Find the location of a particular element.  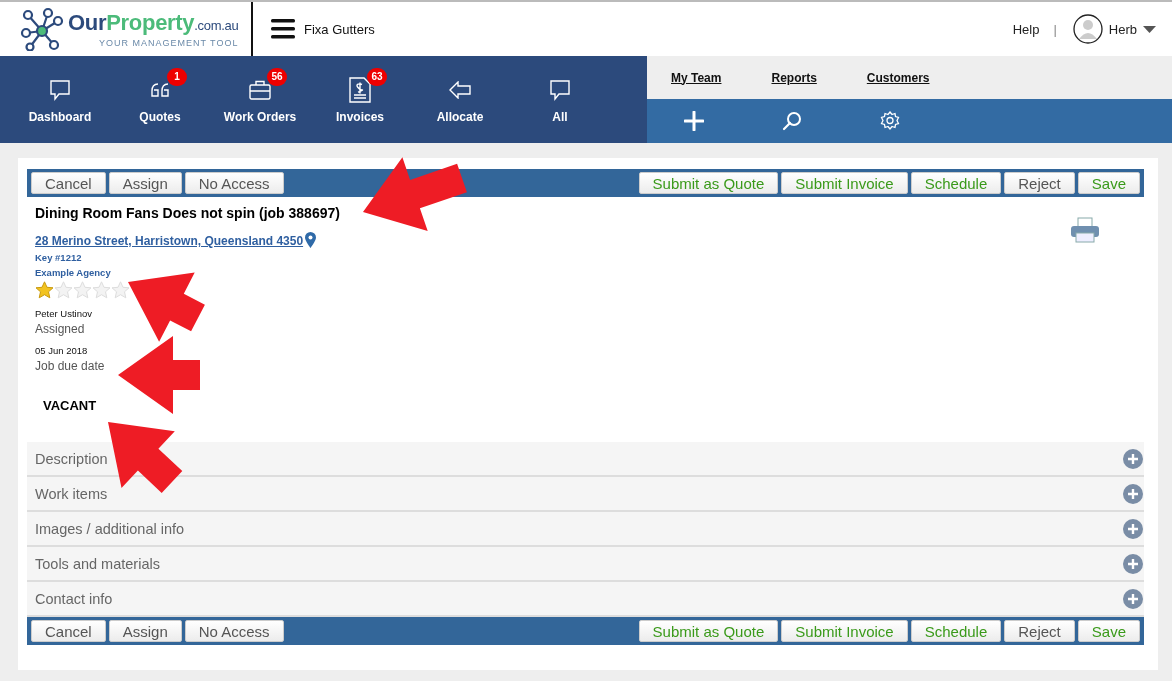

nav-item: Dashboard is located at coordinates (60, 99).